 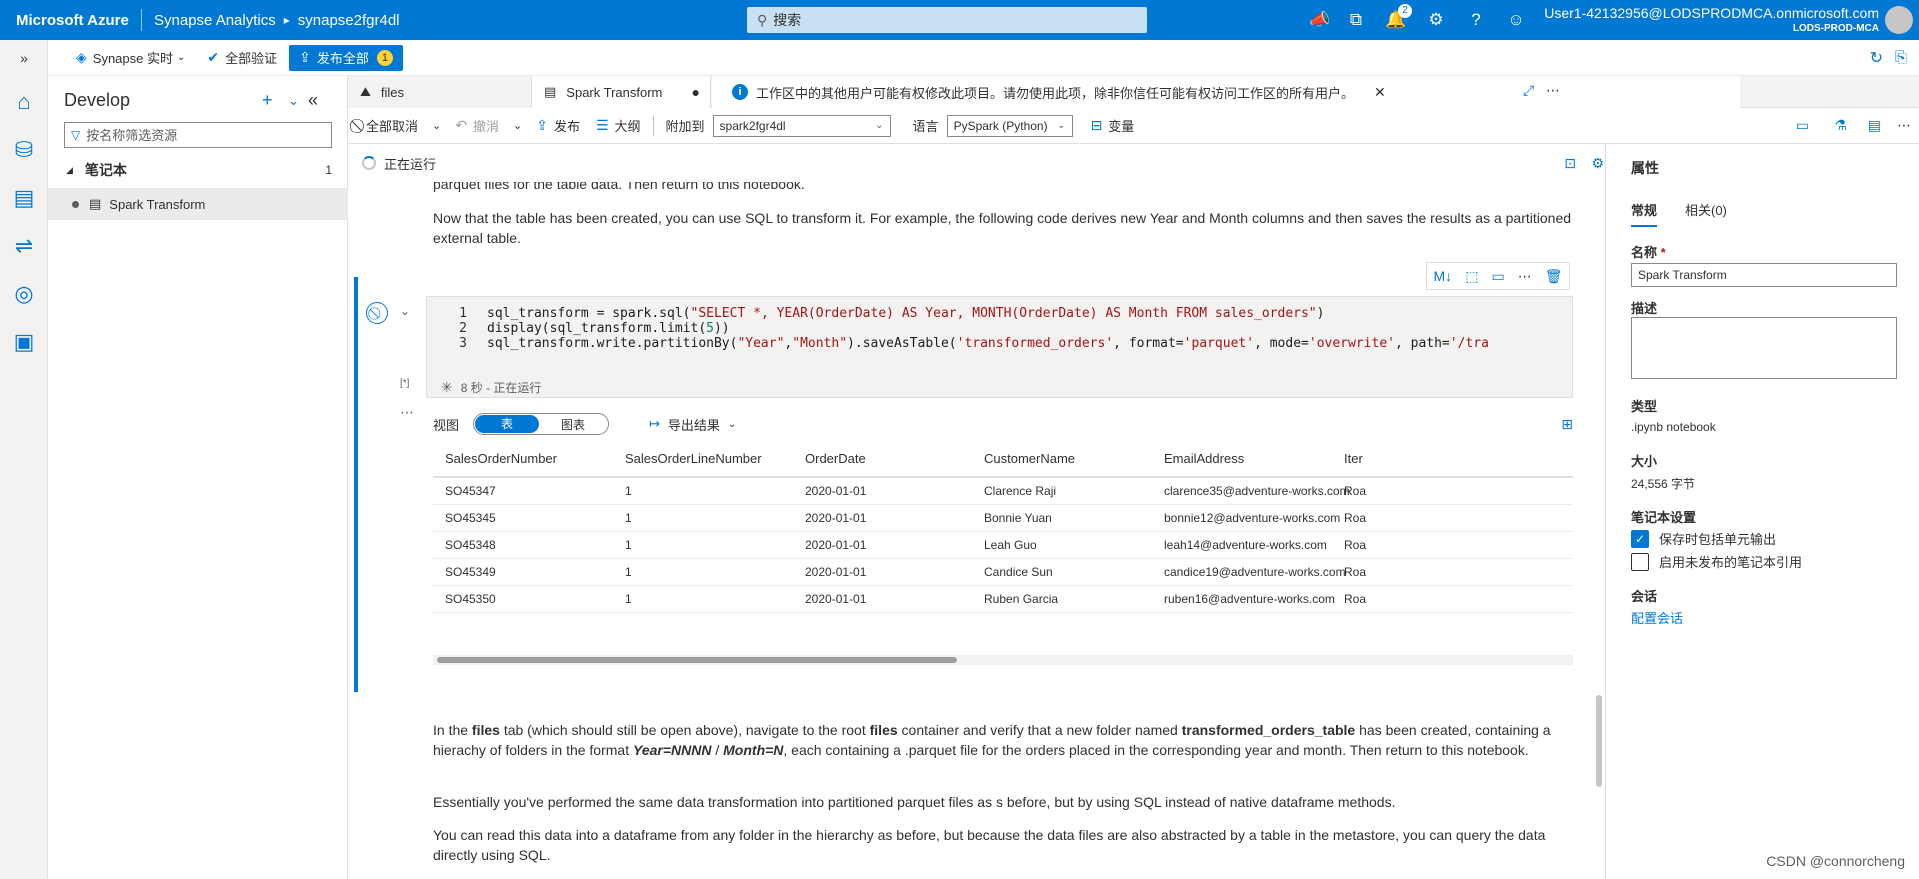 I want to click on notebooks-group: ◢ 笔记本 1, so click(x=198, y=170).